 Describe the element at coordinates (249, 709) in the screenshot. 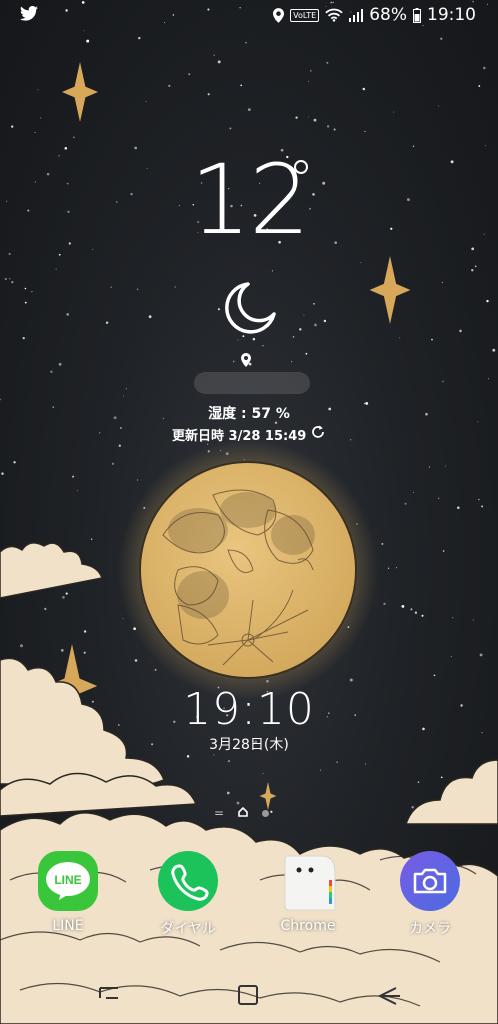

I see `clock-time: 19:10` at that location.